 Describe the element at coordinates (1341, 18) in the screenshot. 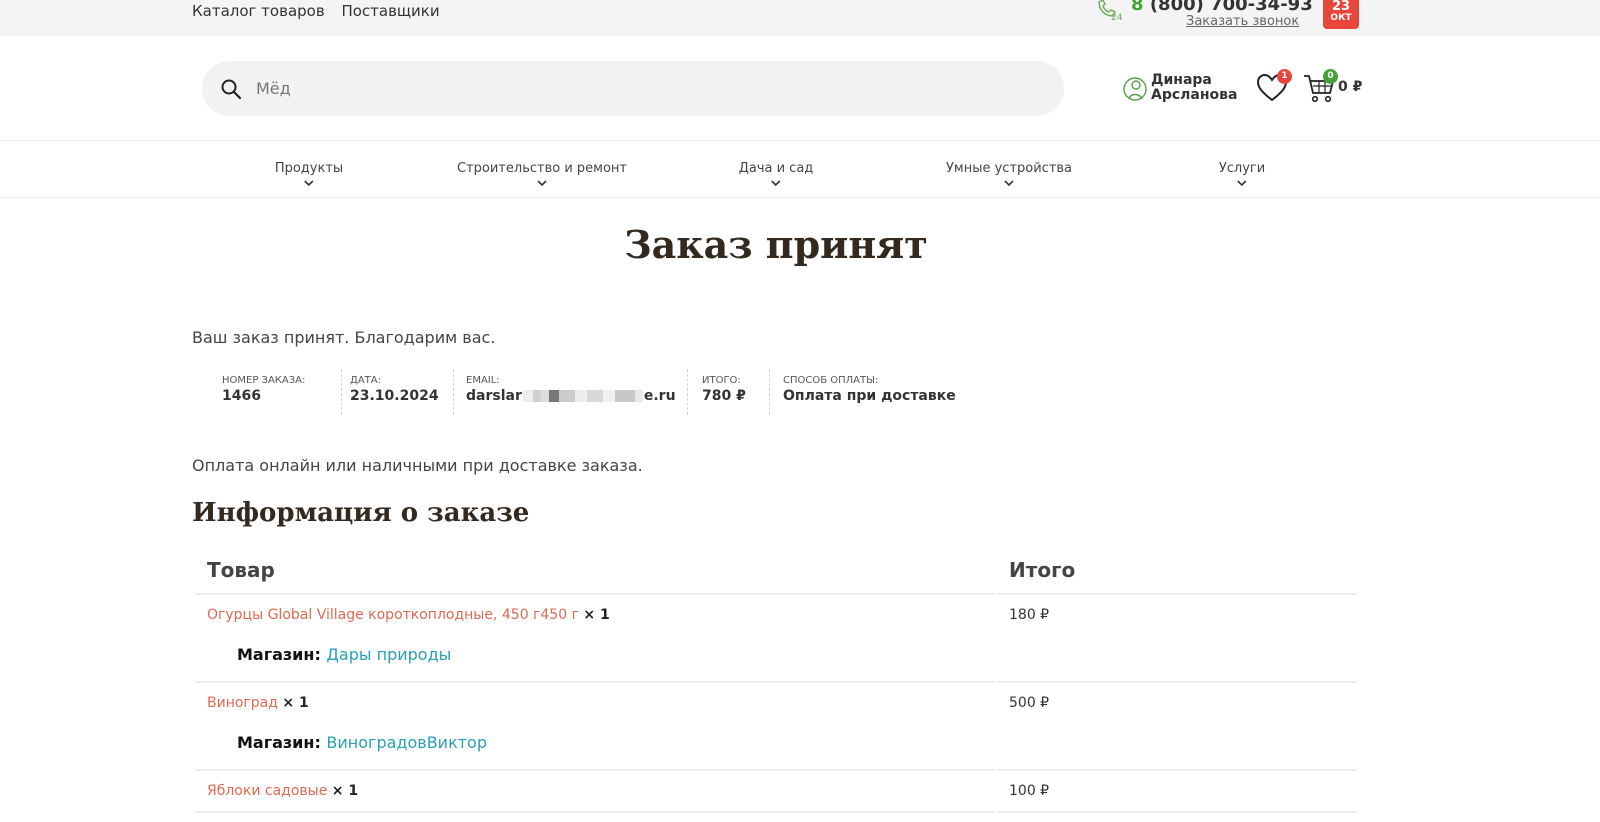

I see `date-month: ОКТ` at that location.